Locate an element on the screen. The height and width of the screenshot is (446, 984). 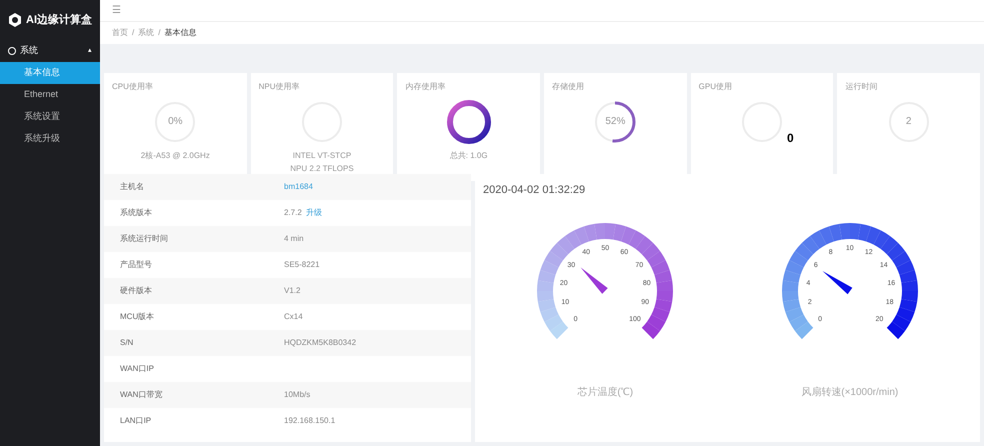
row-label: WAN口带宽 is located at coordinates (141, 395).